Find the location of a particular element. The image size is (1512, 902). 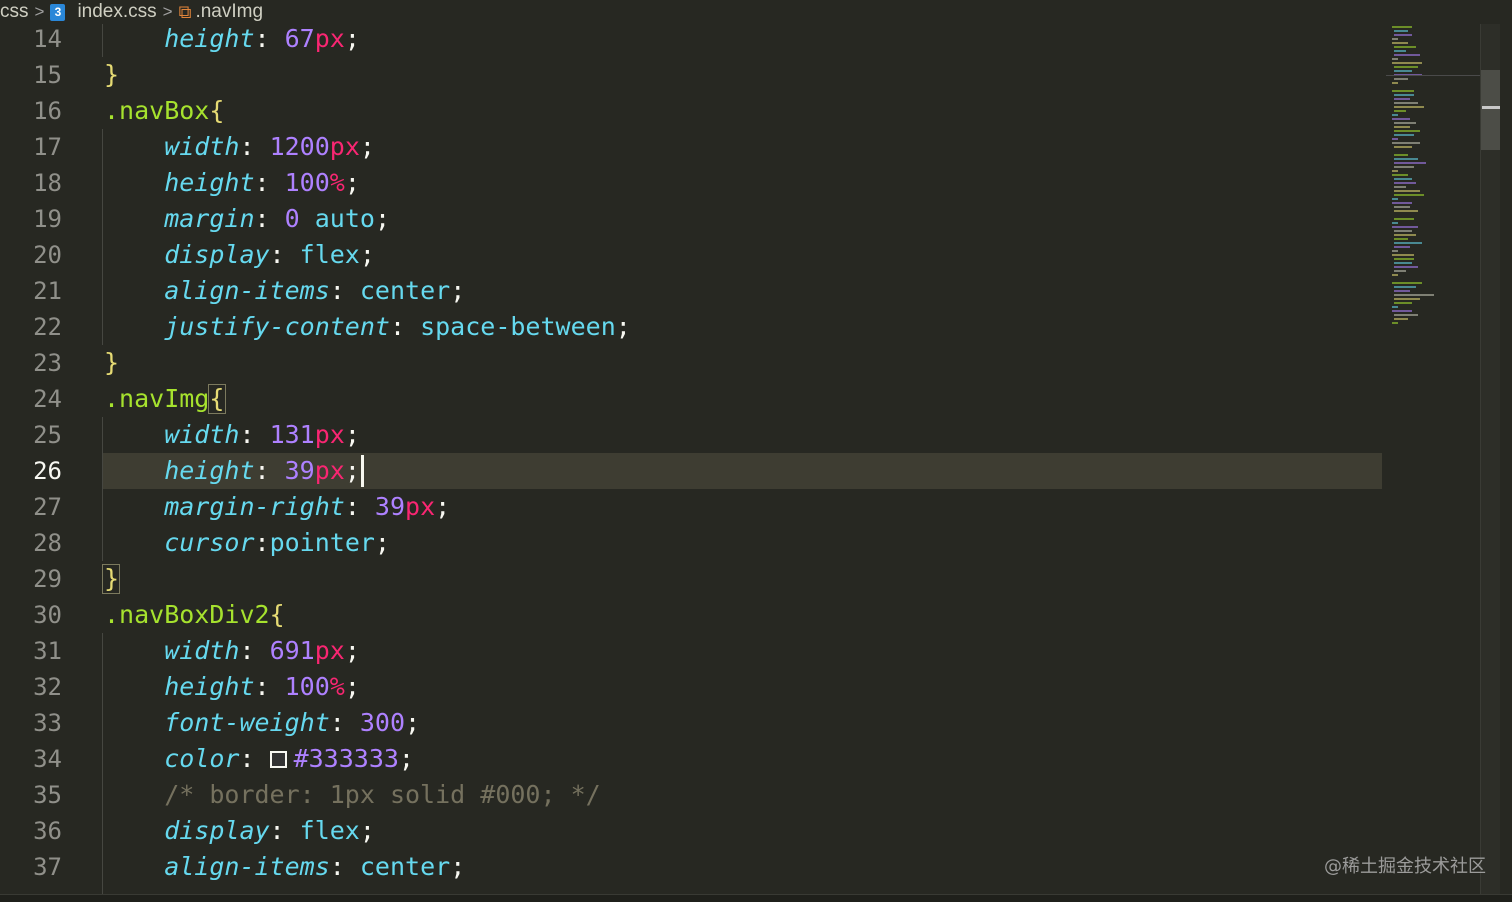

code-line: justify-content: space-between; is located at coordinates (397, 327).